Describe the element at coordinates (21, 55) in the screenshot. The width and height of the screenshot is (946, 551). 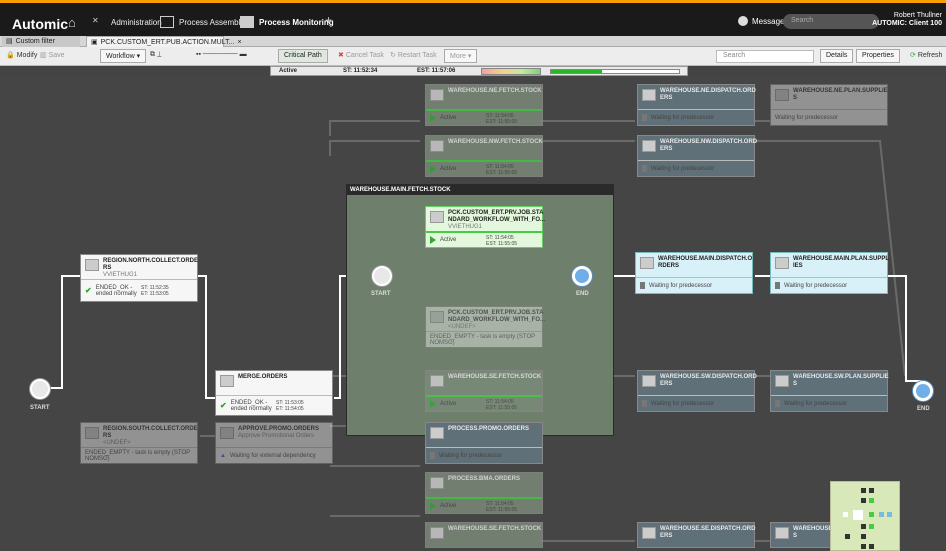
I see `modify-button: 🔒 Modify` at that location.